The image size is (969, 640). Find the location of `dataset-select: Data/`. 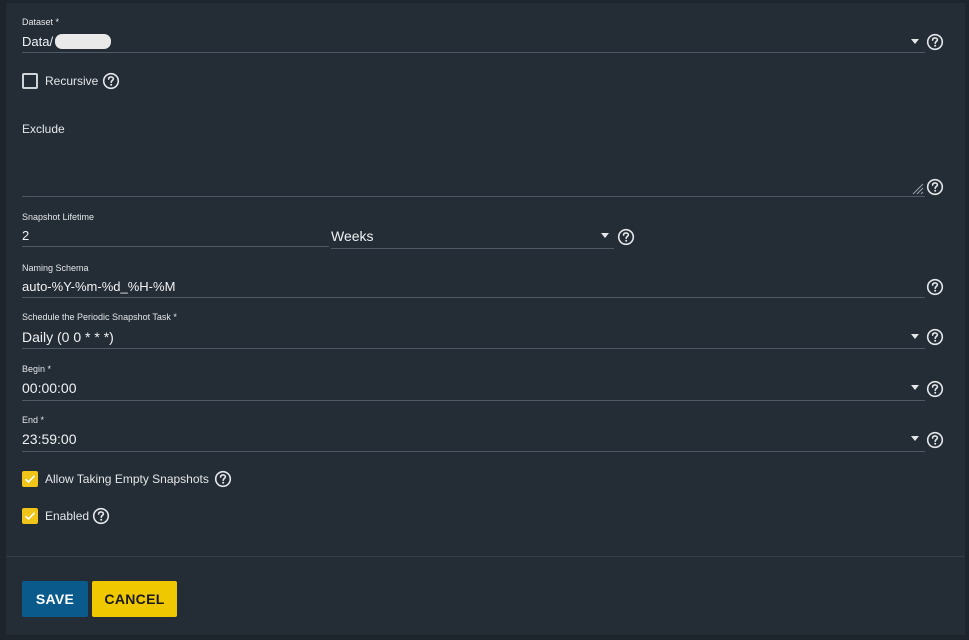

dataset-select: Data/ is located at coordinates (37, 41).